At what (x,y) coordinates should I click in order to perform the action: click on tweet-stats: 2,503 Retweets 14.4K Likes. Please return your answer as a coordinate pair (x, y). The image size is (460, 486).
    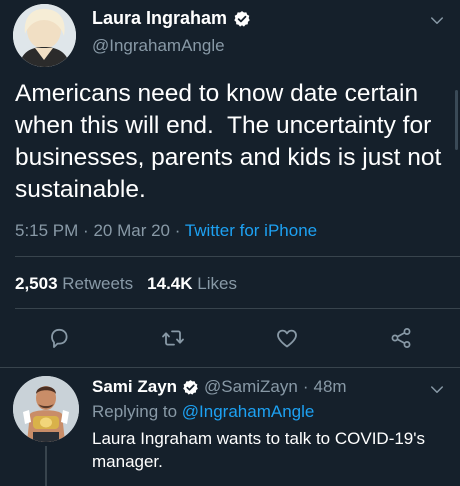
    Looking at the image, I should click on (126, 284).